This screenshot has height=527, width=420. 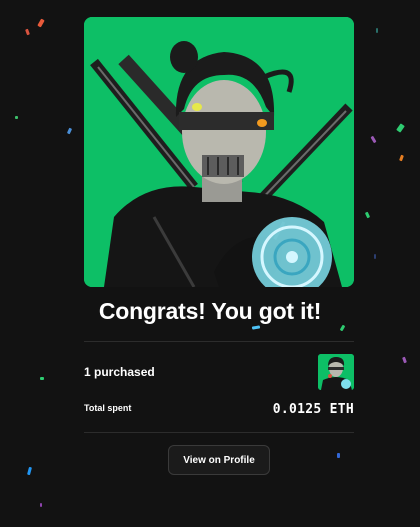 What do you see at coordinates (336, 372) in the screenshot?
I see `nft-thumbnail` at bounding box center [336, 372].